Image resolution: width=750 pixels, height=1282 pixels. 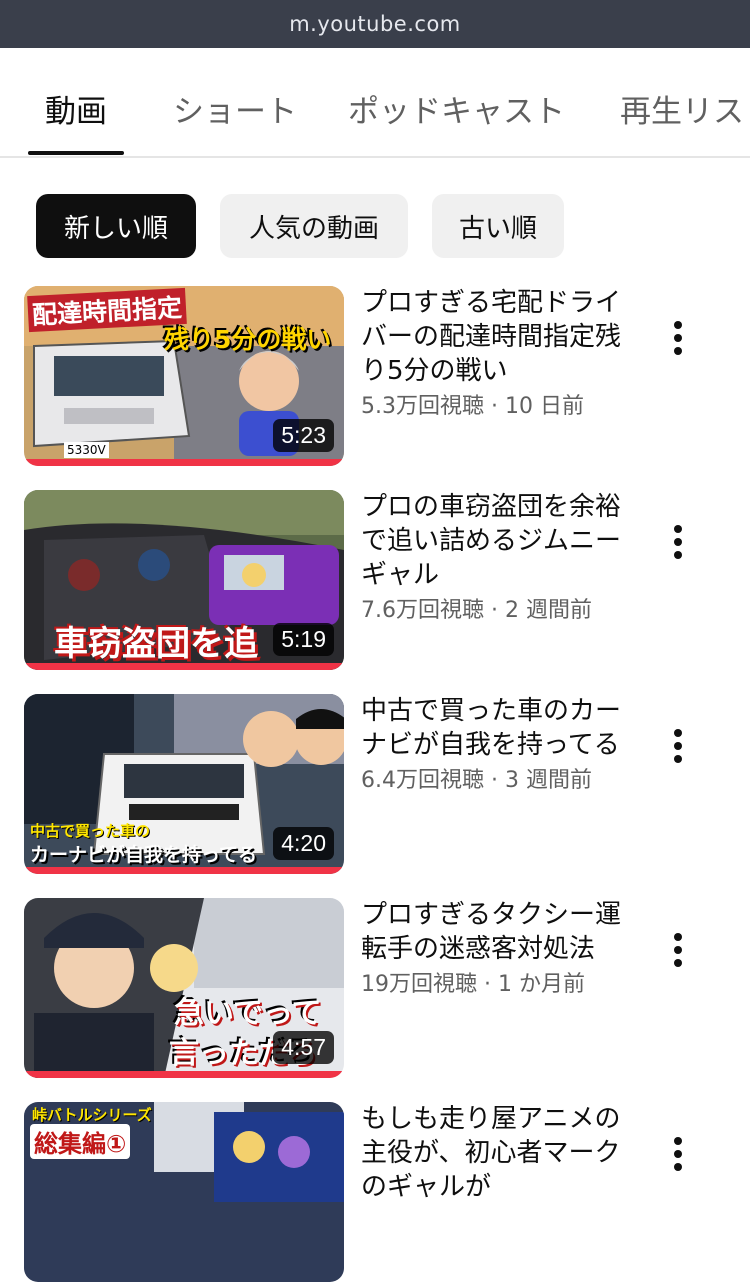 I want to click on browser-url-bar: m.youtube.com, so click(x=375, y=24).